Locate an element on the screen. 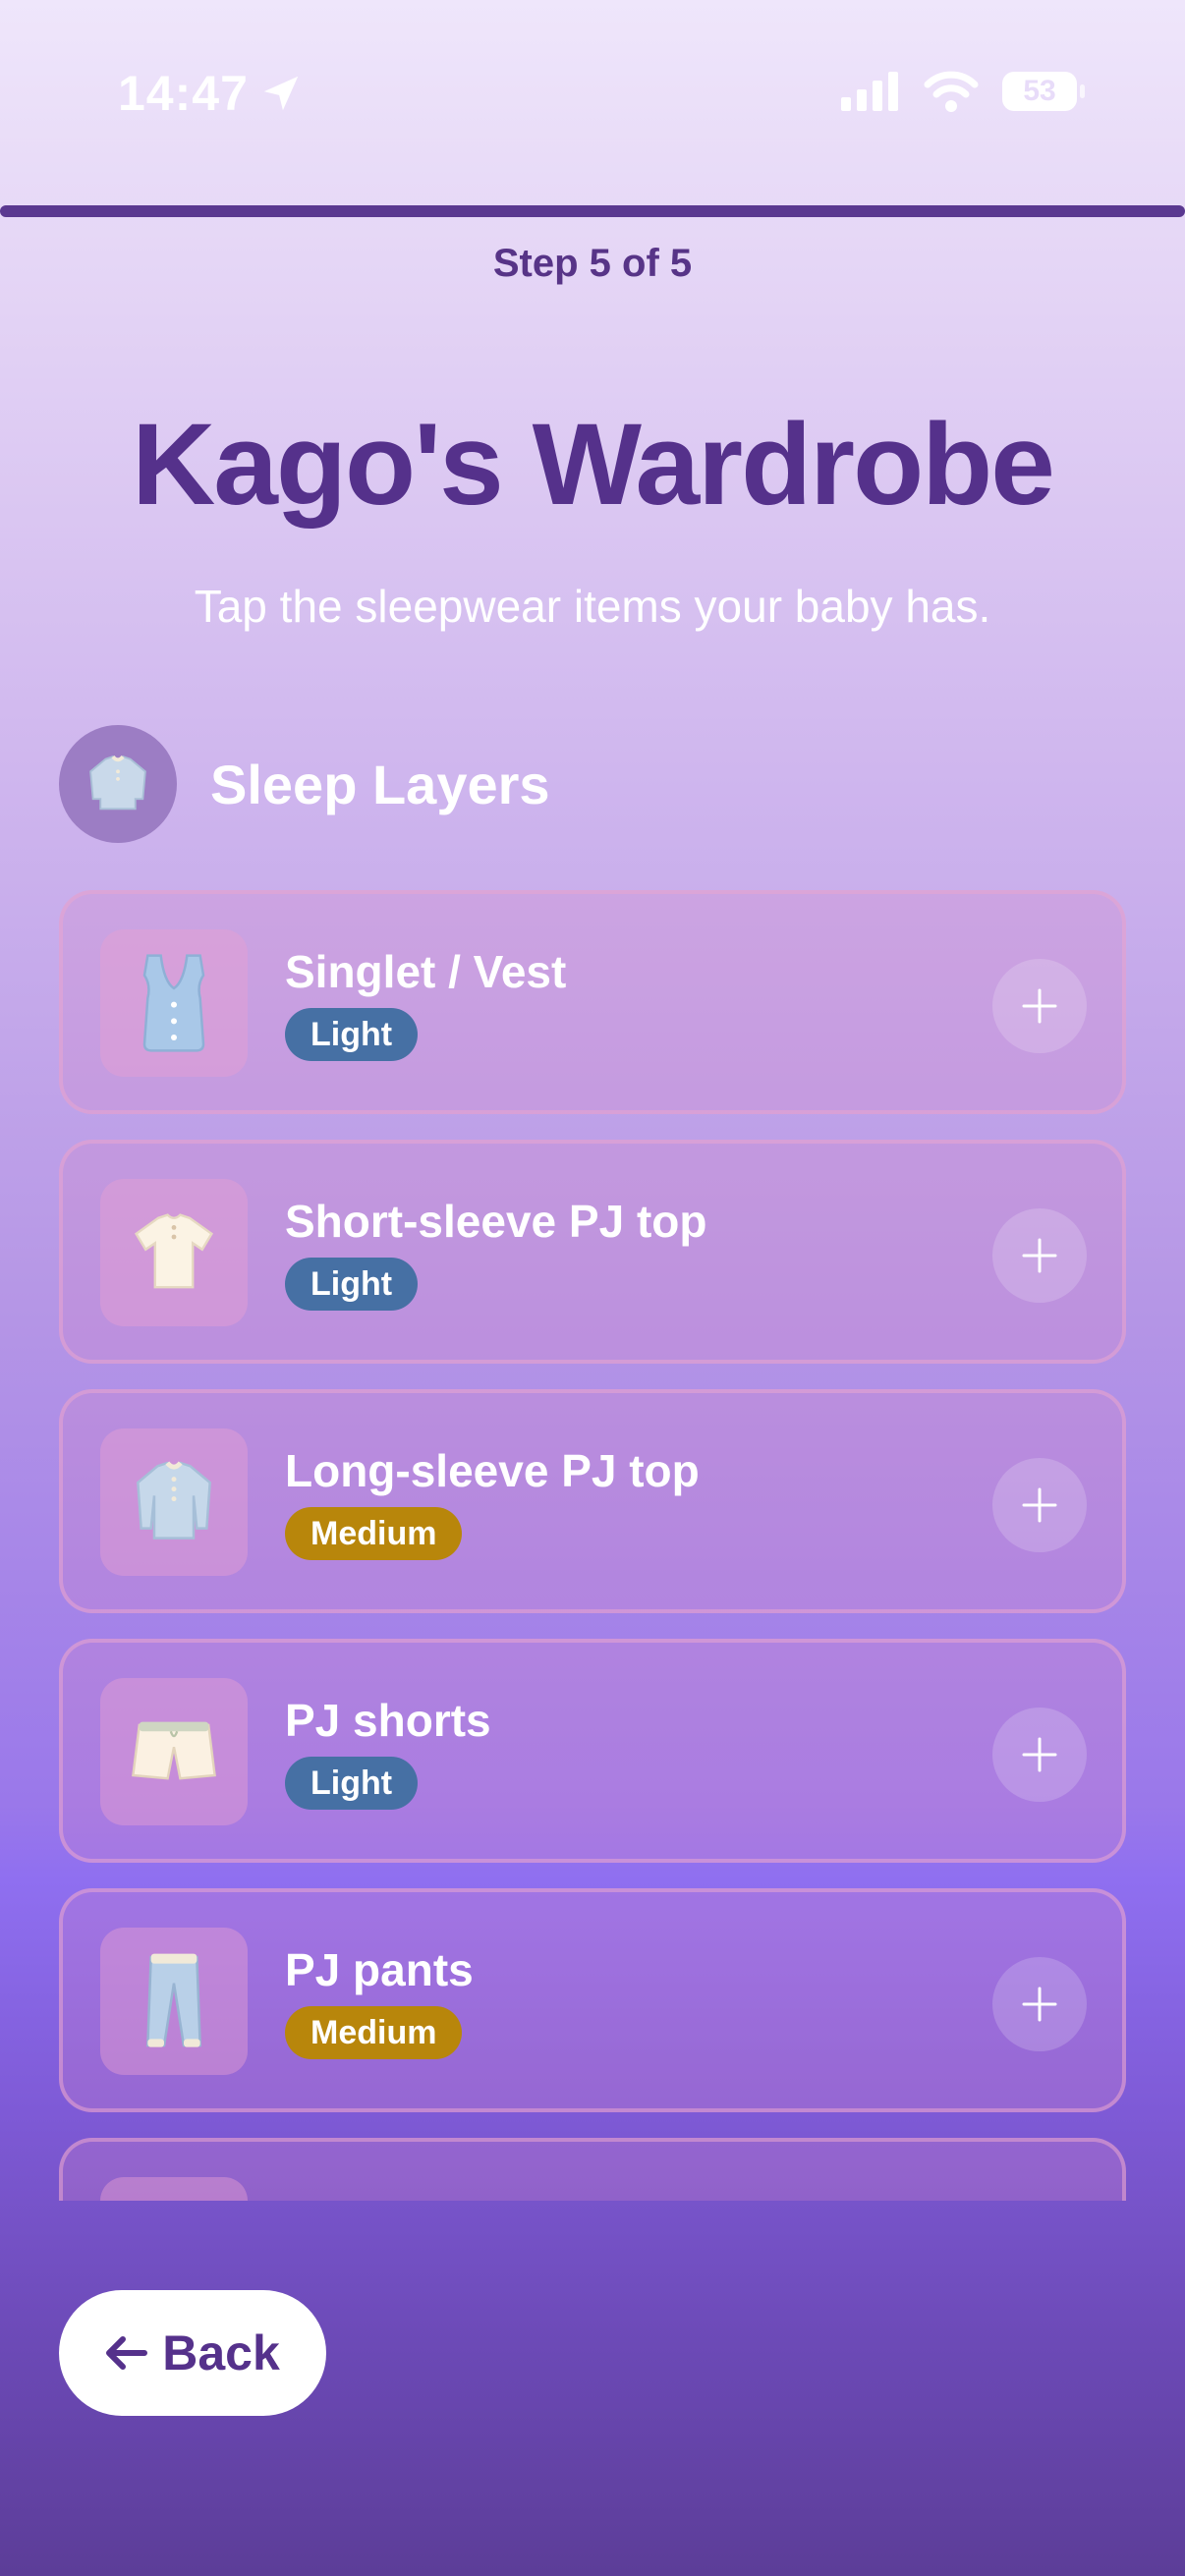  battery-indicator: 53 is located at coordinates (1044, 91).